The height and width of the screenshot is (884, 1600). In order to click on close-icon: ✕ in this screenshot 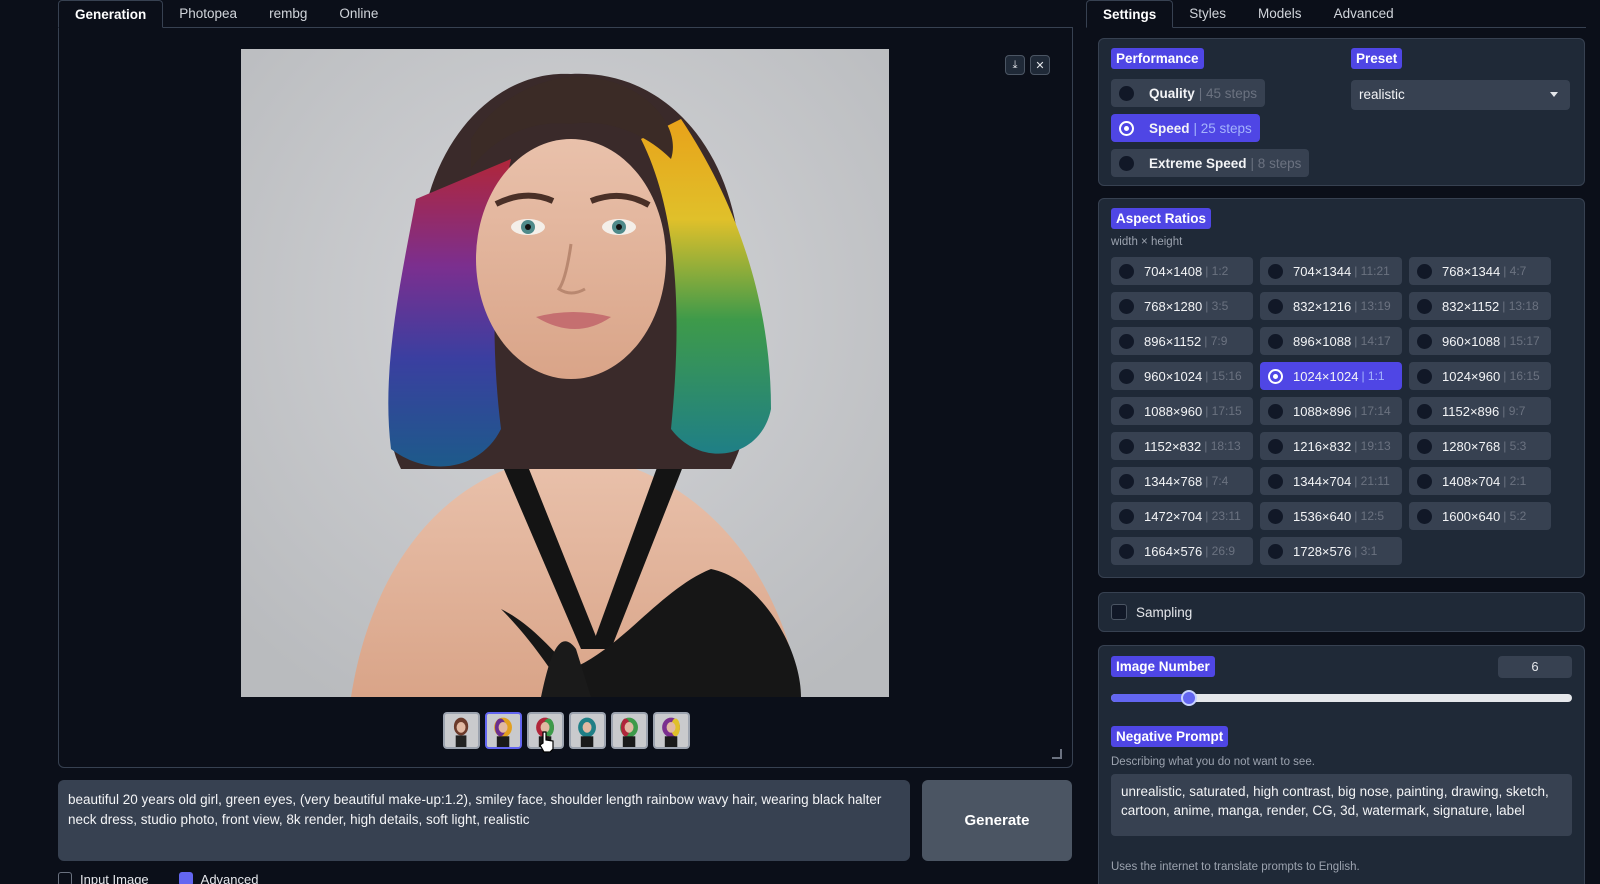, I will do `click(1040, 65)`.